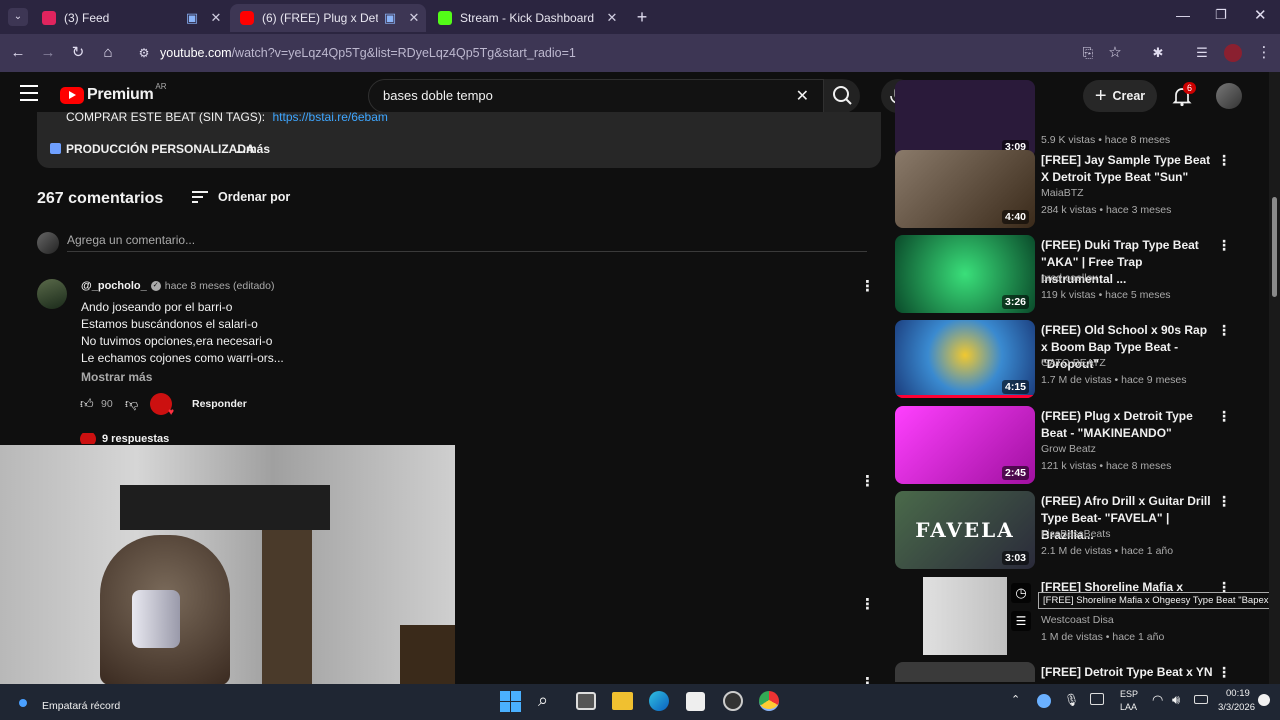 The image size is (1280, 720). I want to click on home-icon: ⌂, so click(108, 53).